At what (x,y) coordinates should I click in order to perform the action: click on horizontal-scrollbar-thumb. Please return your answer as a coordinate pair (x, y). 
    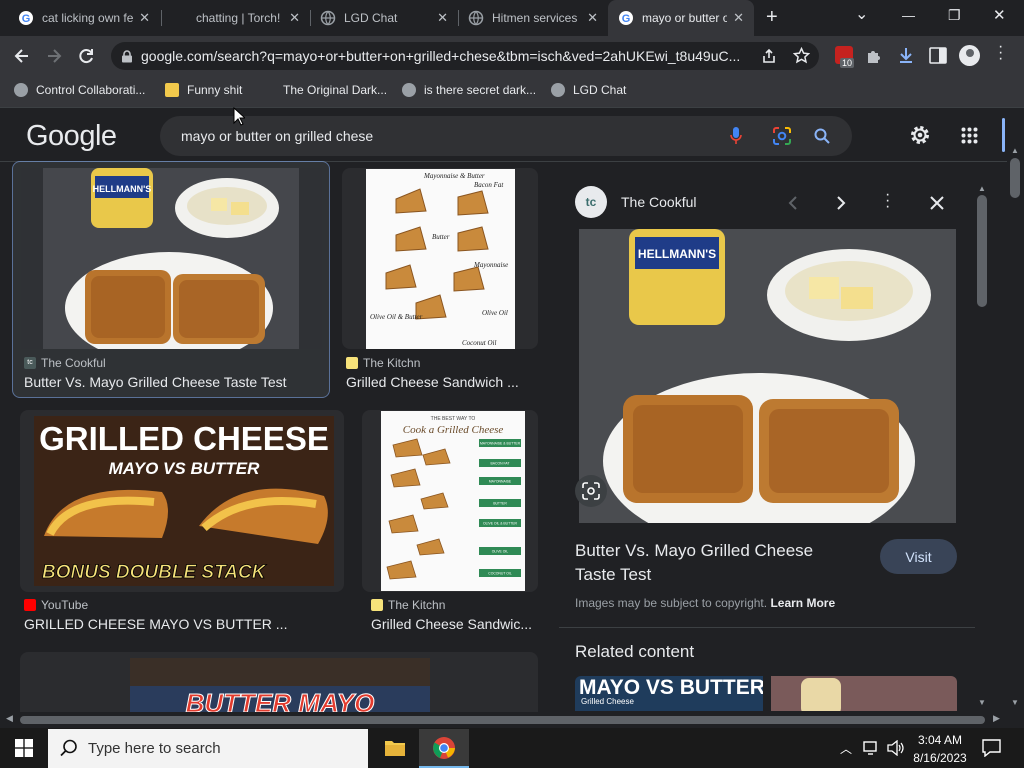
    Looking at the image, I should click on (502, 720).